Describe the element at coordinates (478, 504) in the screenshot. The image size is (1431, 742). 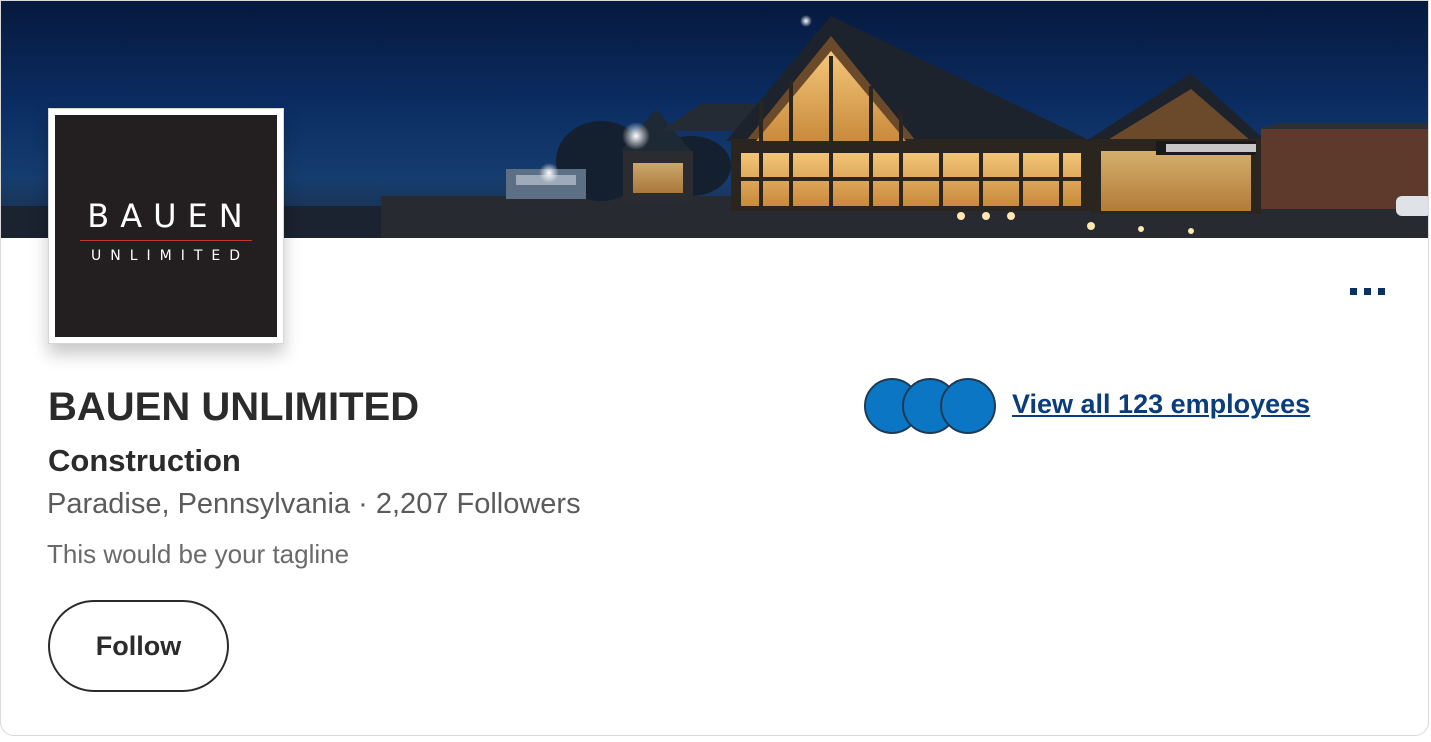
I see `company-followers: 2,207 Followers` at that location.